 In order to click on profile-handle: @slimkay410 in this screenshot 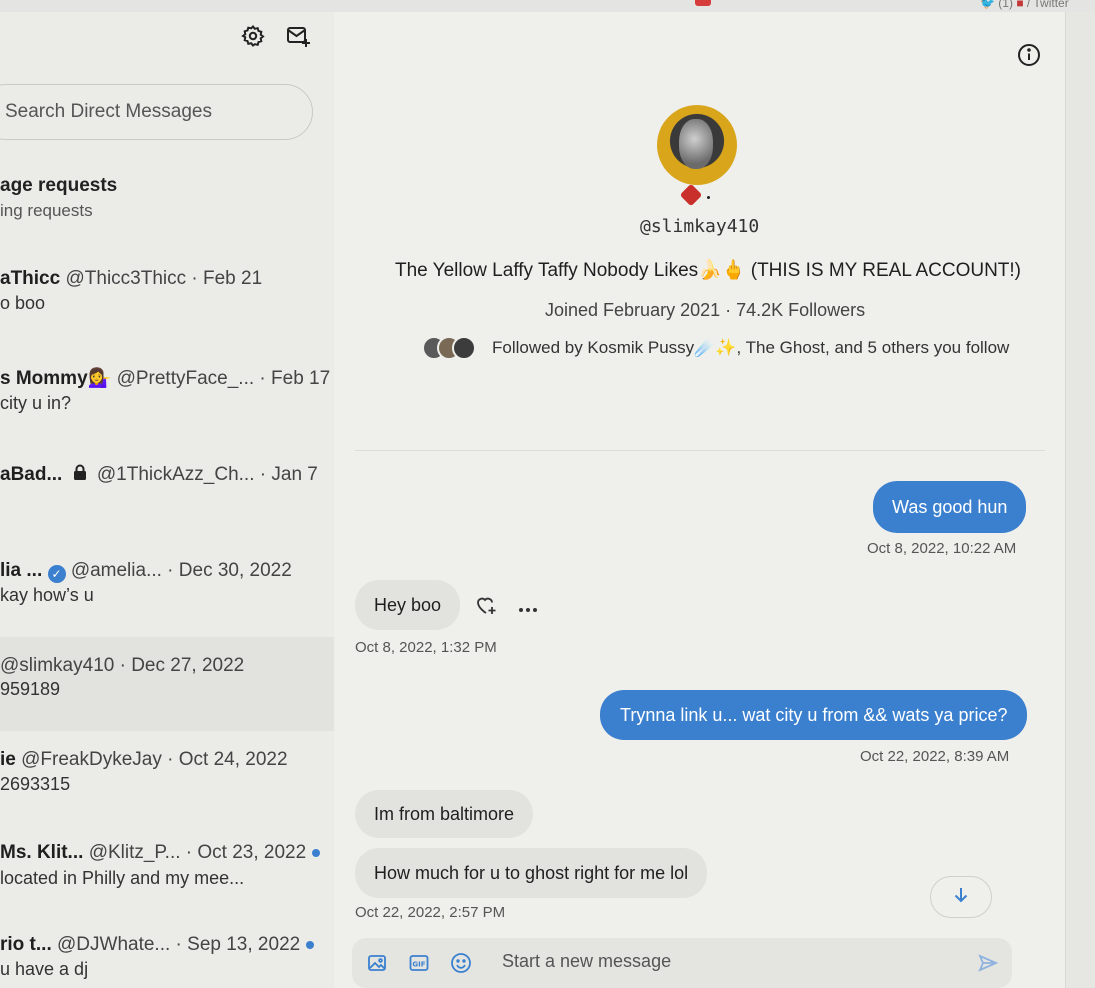, I will do `click(699, 226)`.